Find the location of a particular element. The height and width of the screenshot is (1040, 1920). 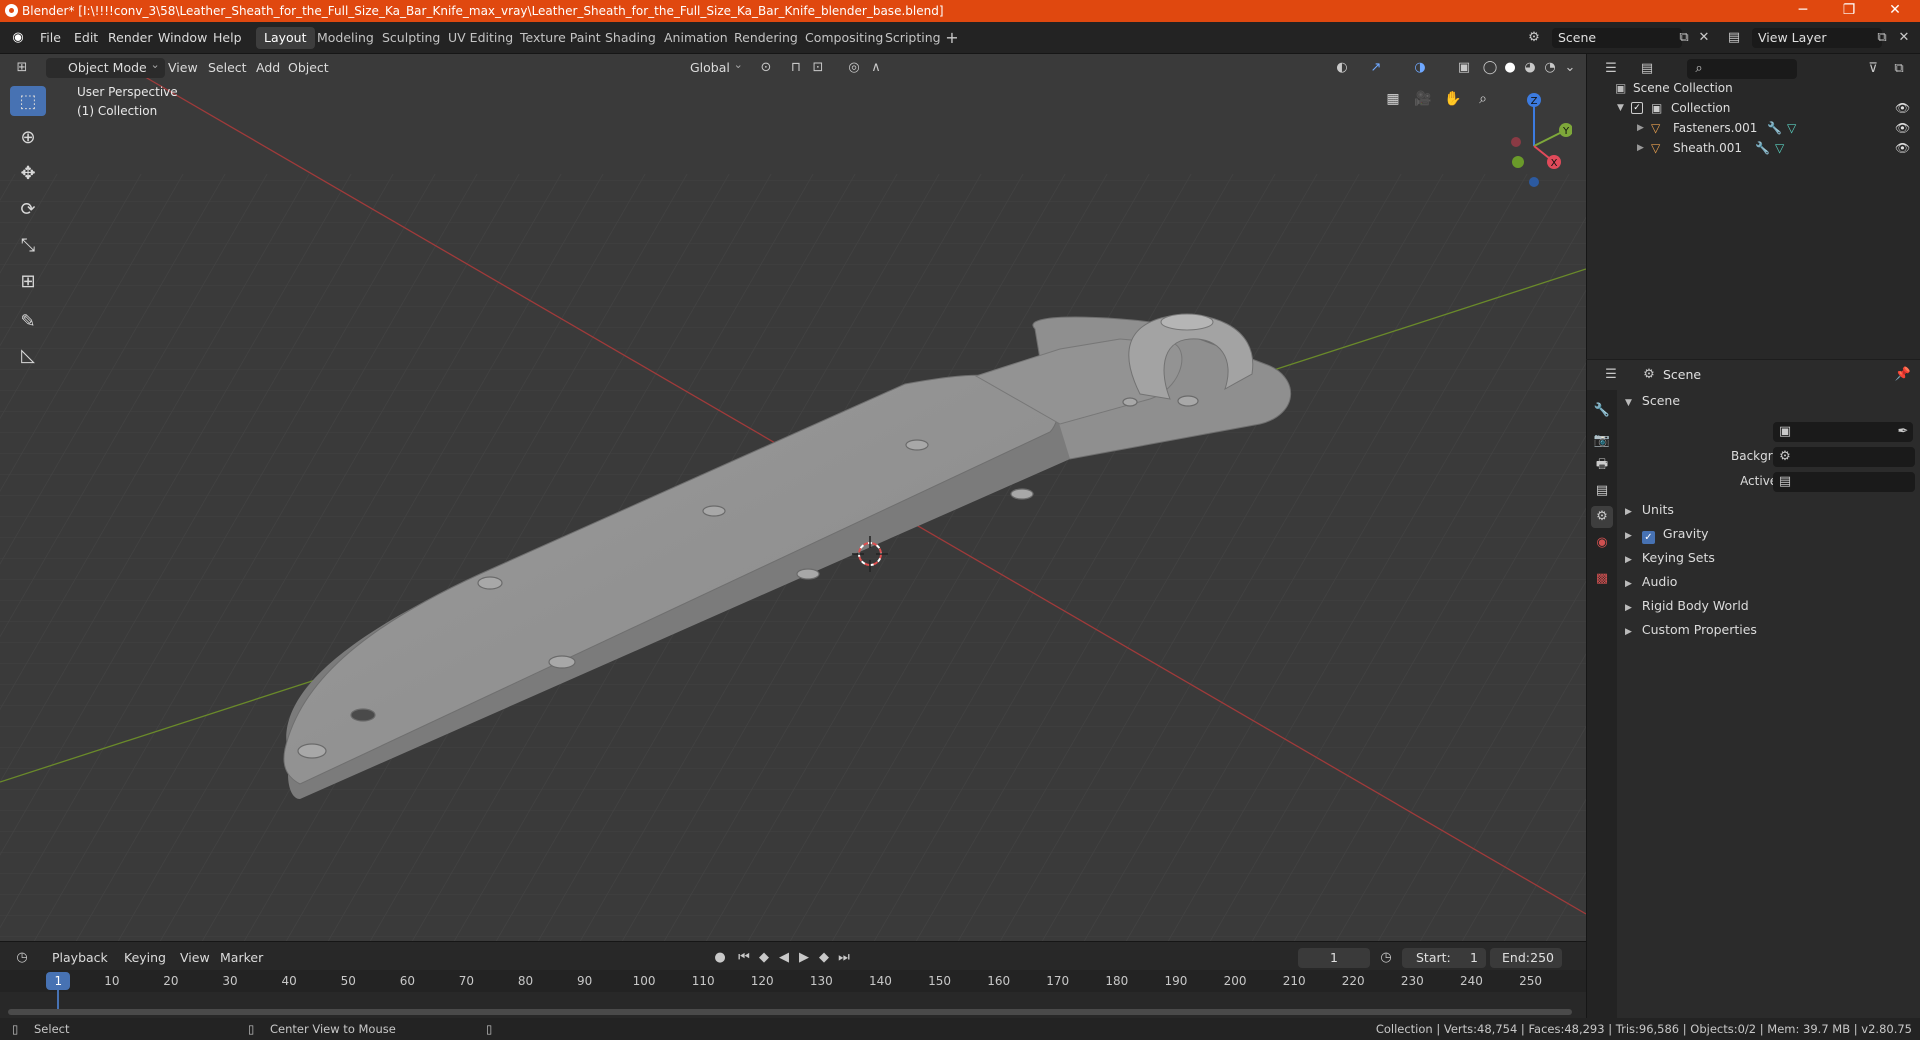

audio-section: ▶ Audio is located at coordinates (1651, 582).